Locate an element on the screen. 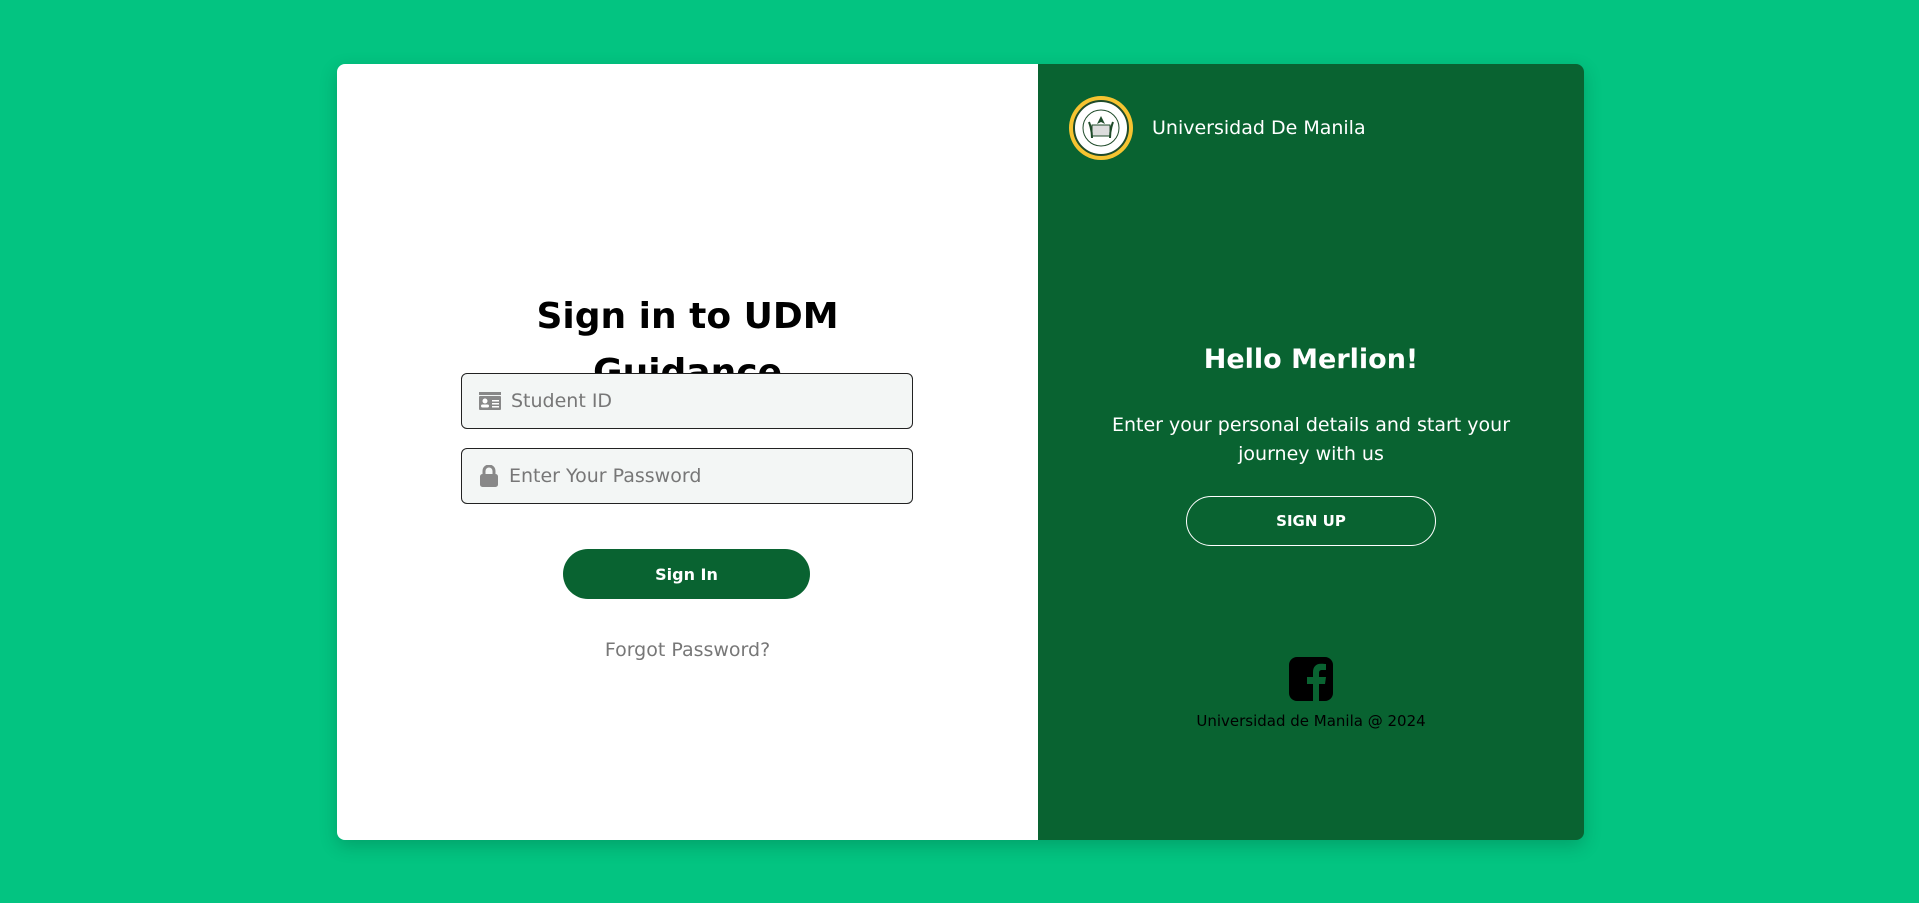 The image size is (1919, 903). facebook-icon is located at coordinates (1311, 679).